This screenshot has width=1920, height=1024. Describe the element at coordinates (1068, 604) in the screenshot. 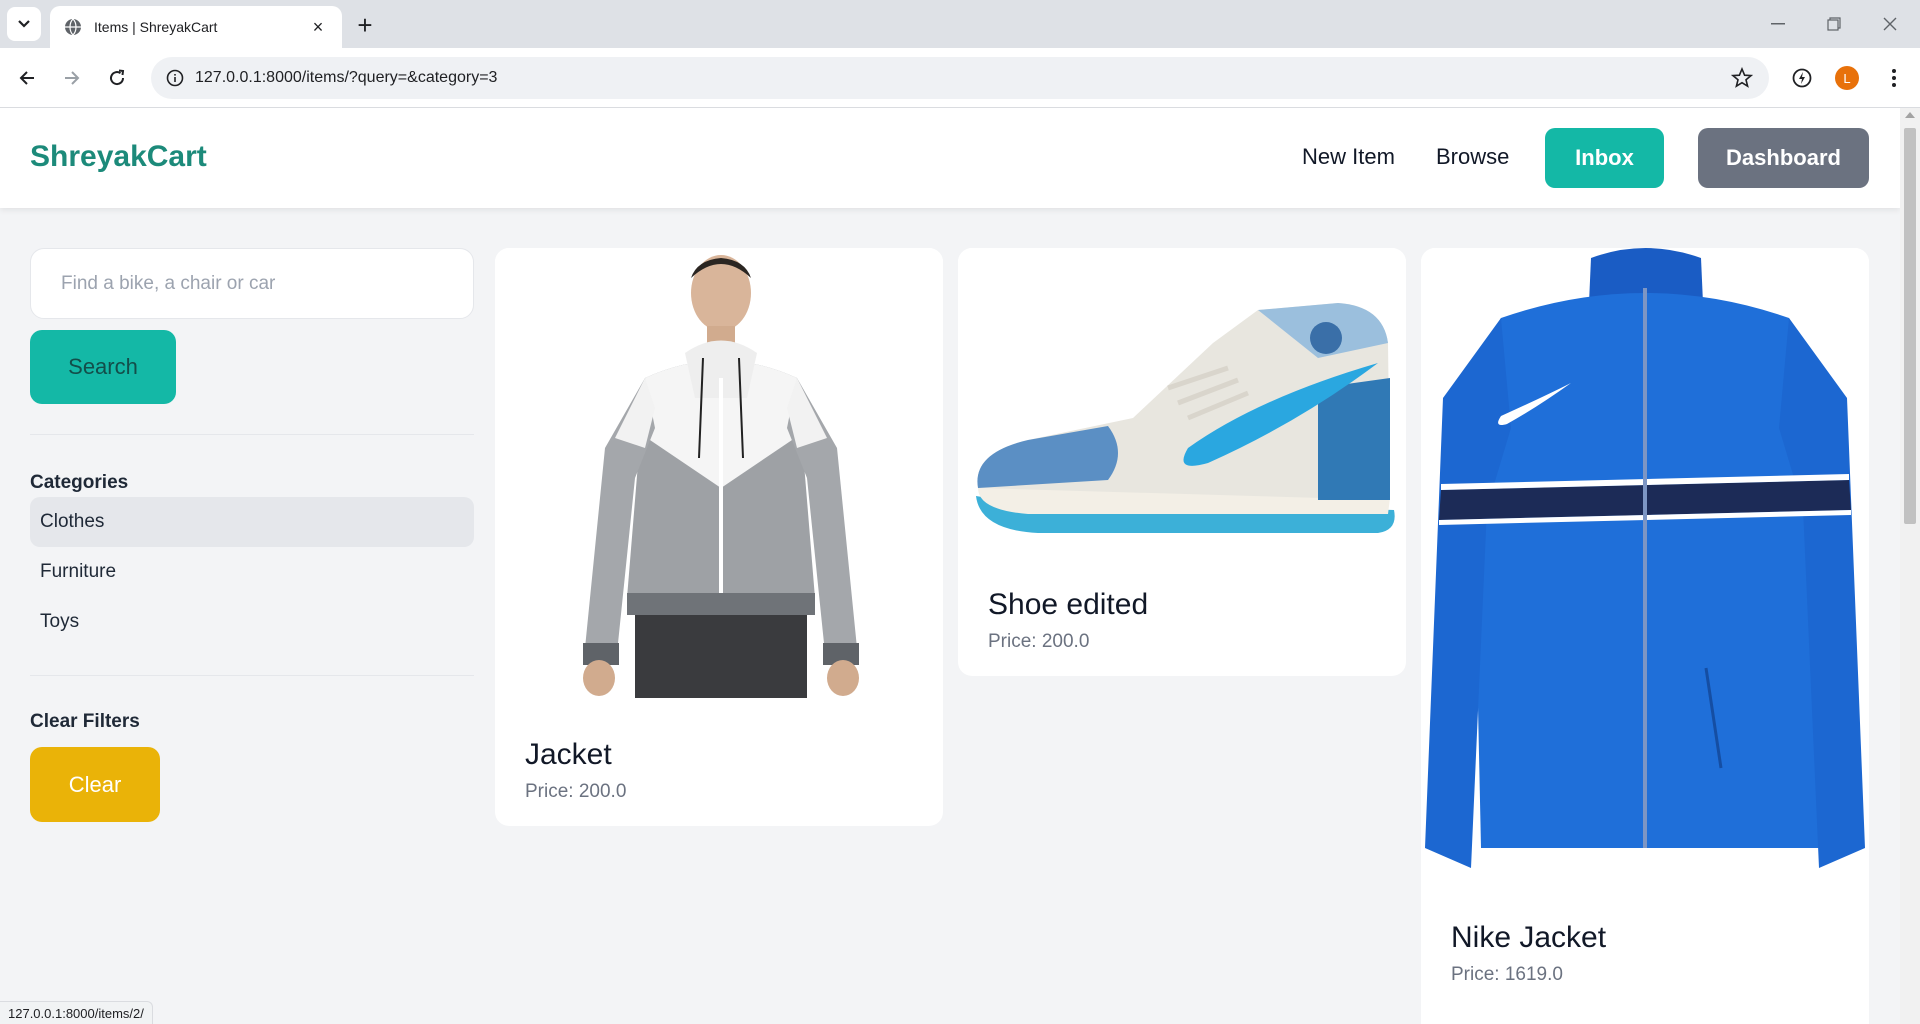

I see `item-name: Shoe edited` at that location.